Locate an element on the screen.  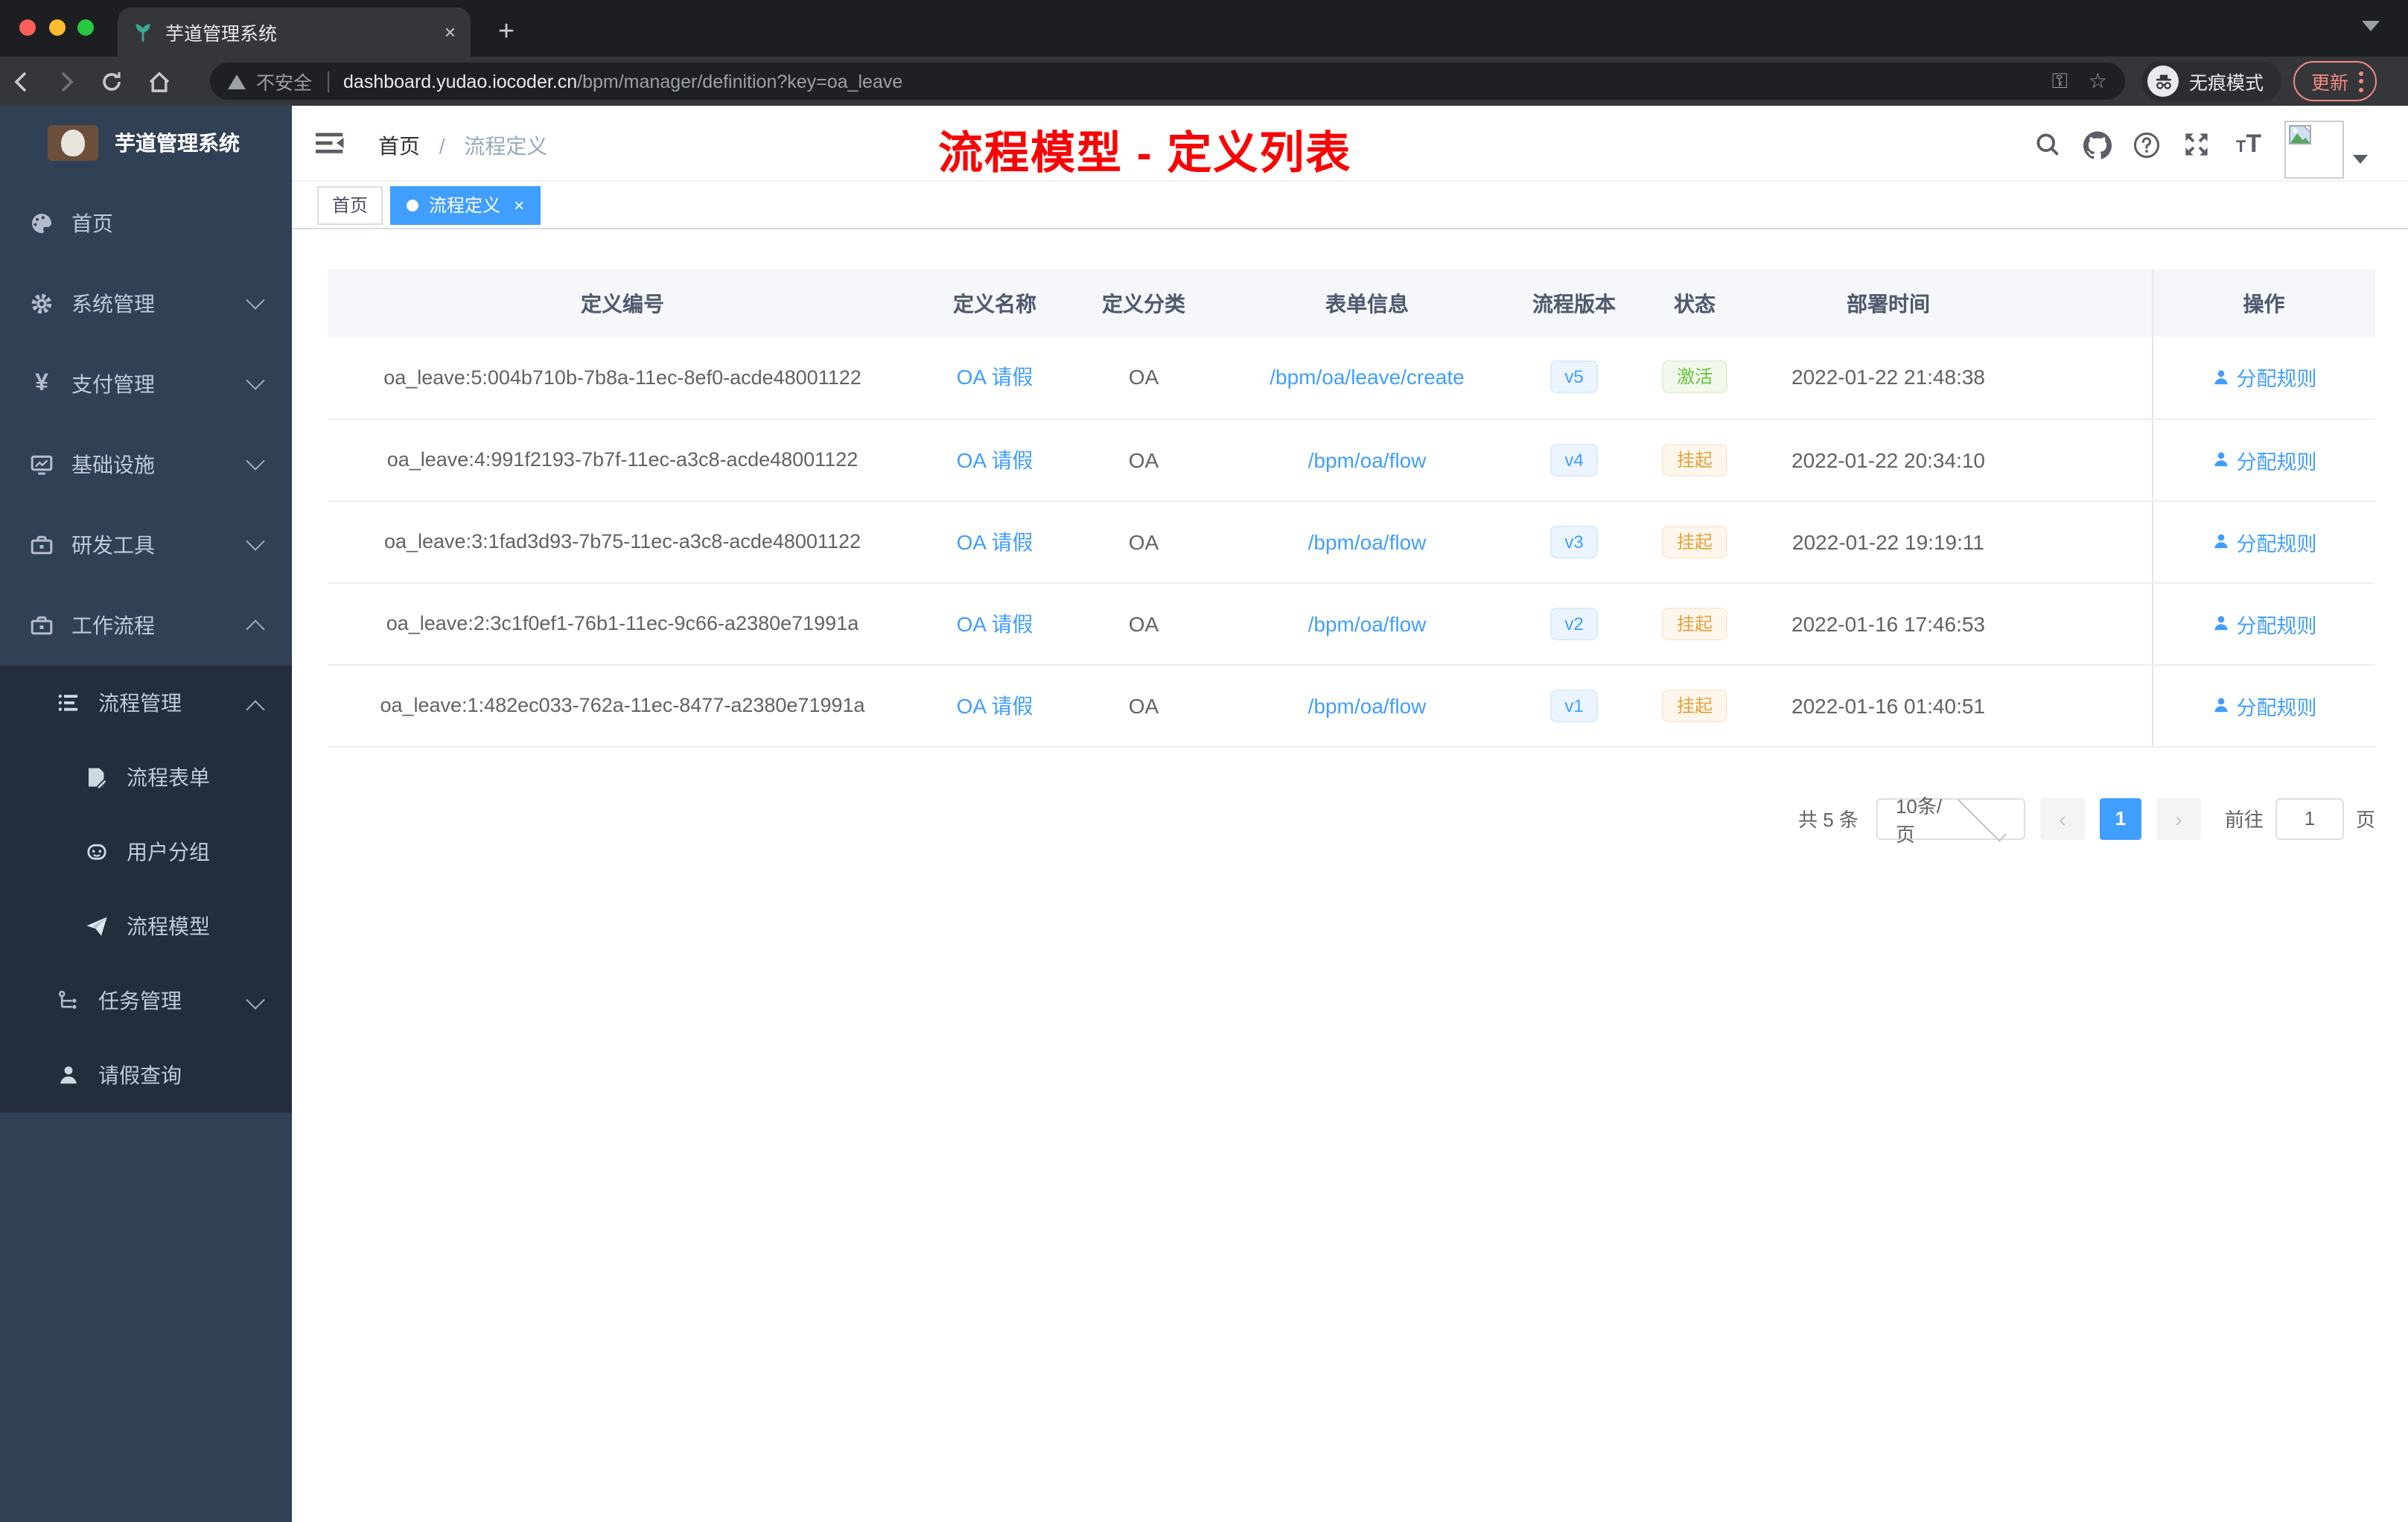
fullscreen-icon is located at coordinates (2196, 144).